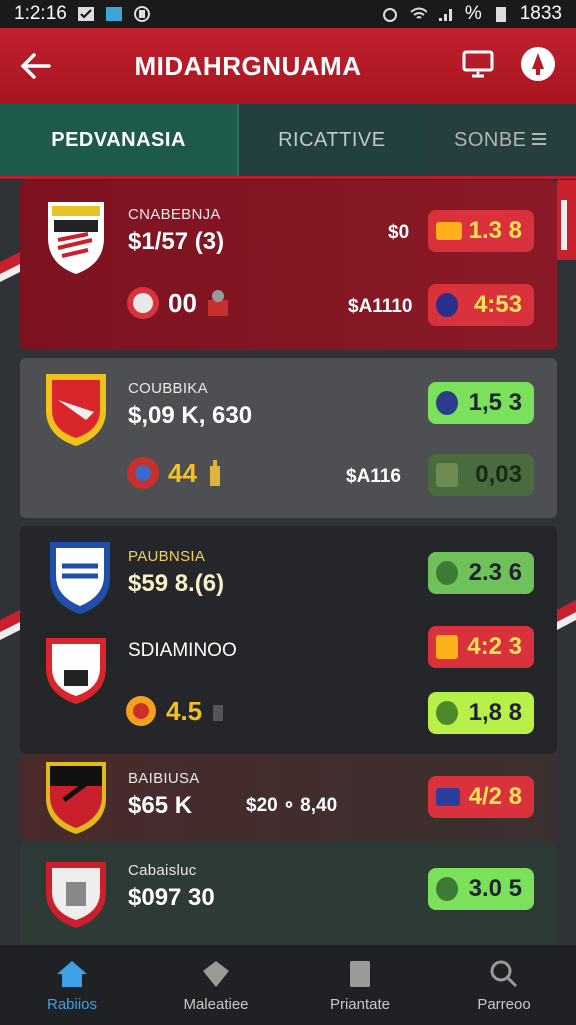  I want to click on status-right-time: 1833, so click(540, 13).